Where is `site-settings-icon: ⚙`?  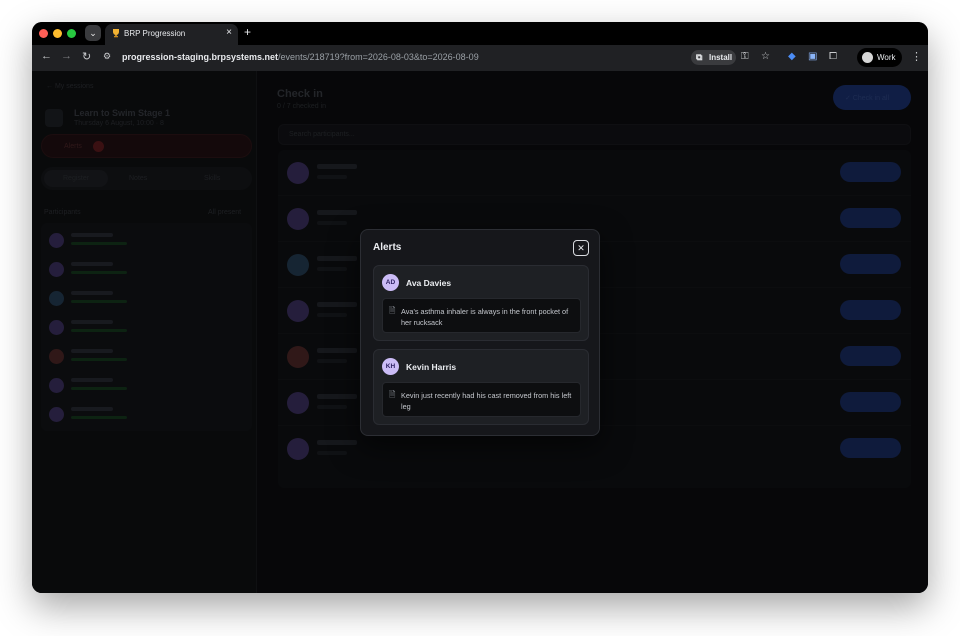
site-settings-icon: ⚙ is located at coordinates (107, 56).